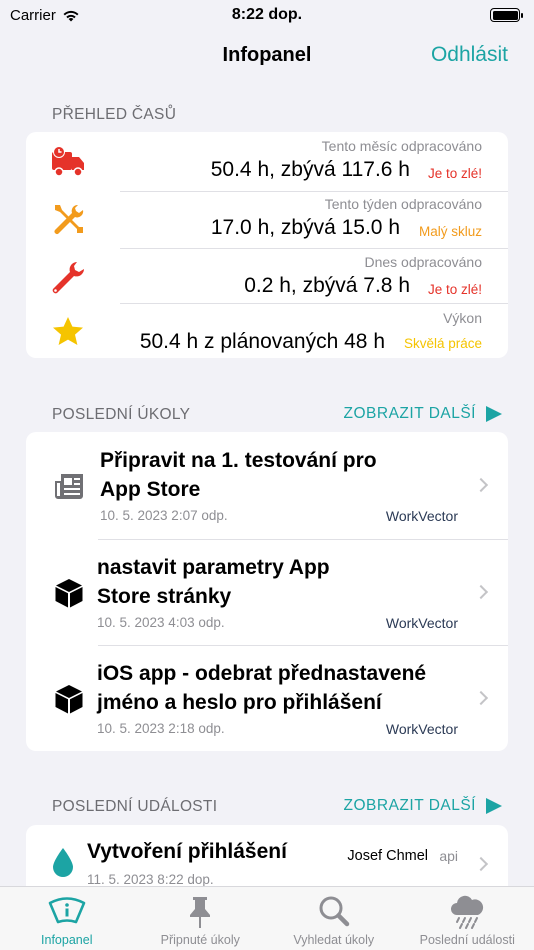 Image resolution: width=534 pixels, height=950 pixels. I want to click on overview-value: 50.4 h z plánovaných 48 h, so click(262, 341).